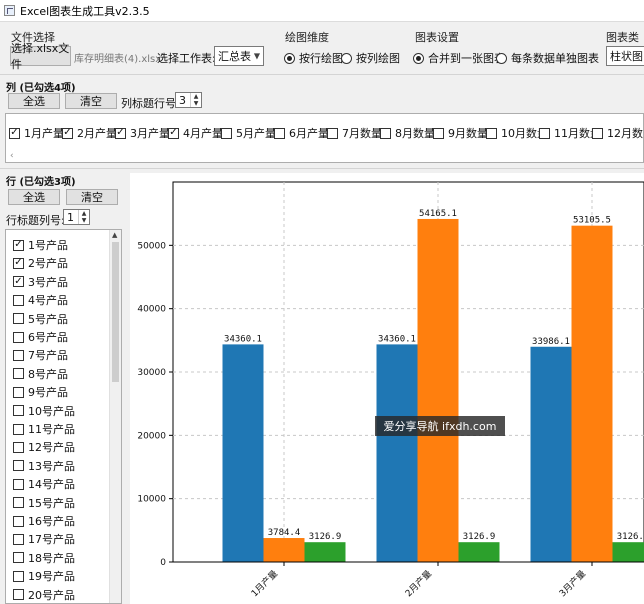  What do you see at coordinates (114, 235) in the screenshot?
I see `scroll-up-icon: ▲` at bounding box center [114, 235].